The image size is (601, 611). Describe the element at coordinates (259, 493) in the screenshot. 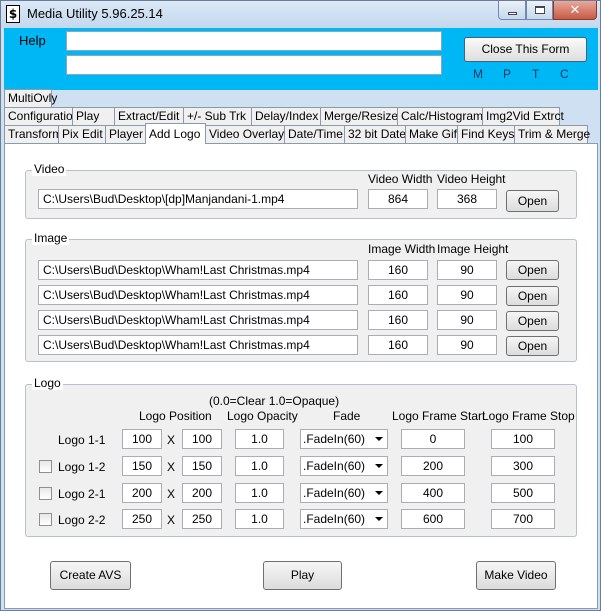

I see `logo-2-1-opacity: 1.0` at that location.